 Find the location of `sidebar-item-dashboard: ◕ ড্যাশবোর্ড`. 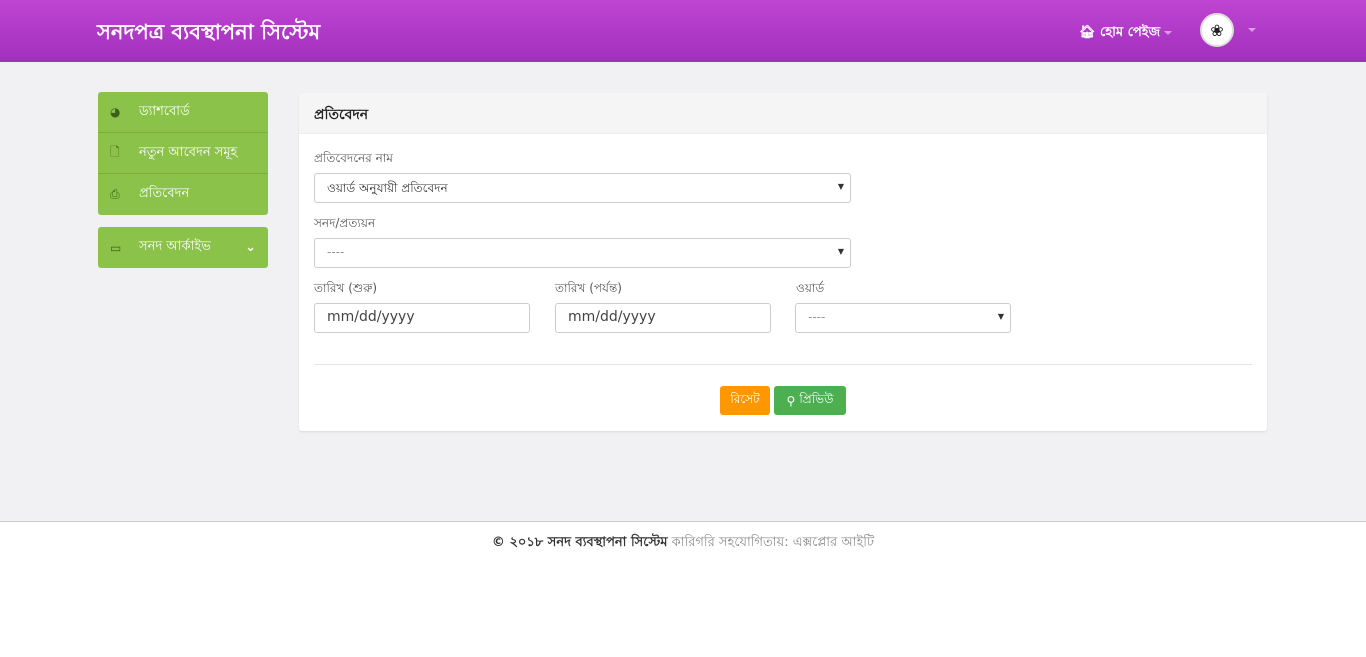

sidebar-item-dashboard: ◕ ড্যাশবোর্ড is located at coordinates (183, 112).